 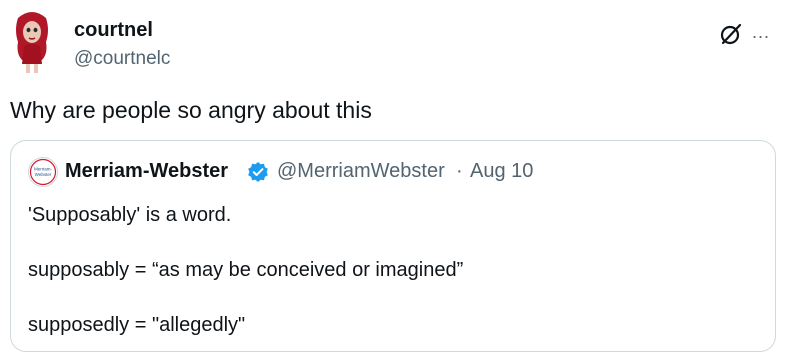 I want to click on quoted-text-line: 'Supposably' is a word., so click(x=130, y=215).